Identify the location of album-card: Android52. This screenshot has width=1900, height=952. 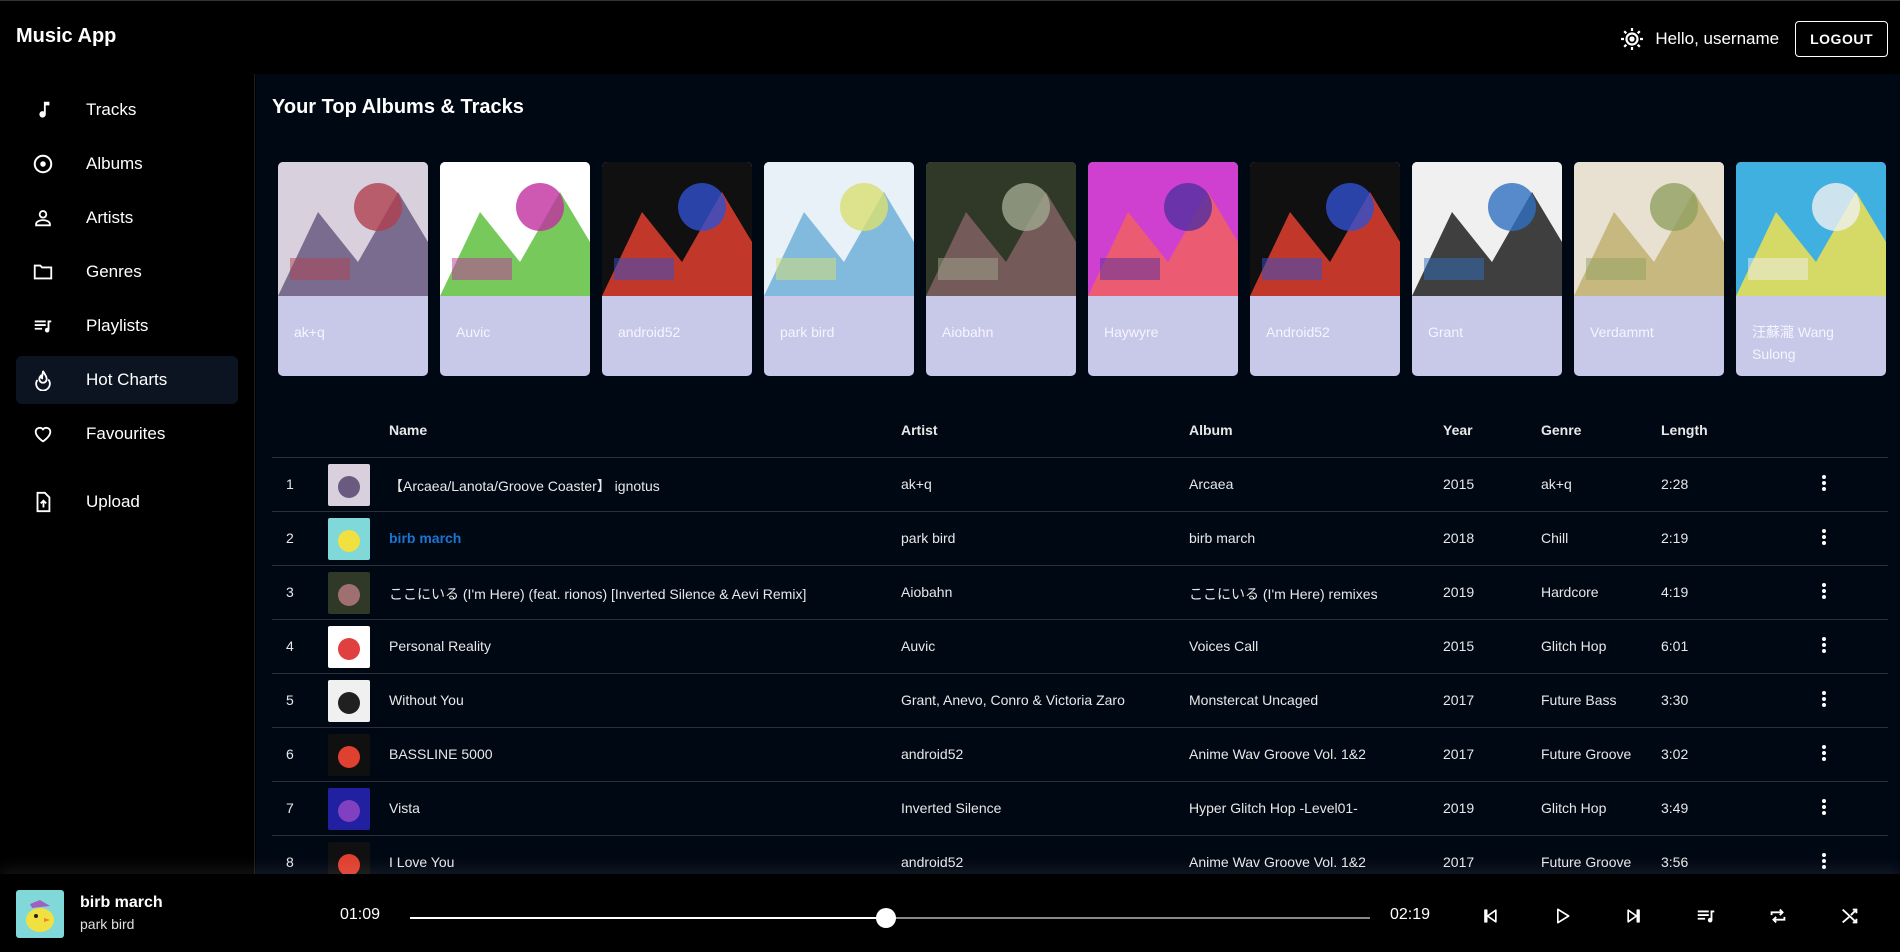
(1325, 269).